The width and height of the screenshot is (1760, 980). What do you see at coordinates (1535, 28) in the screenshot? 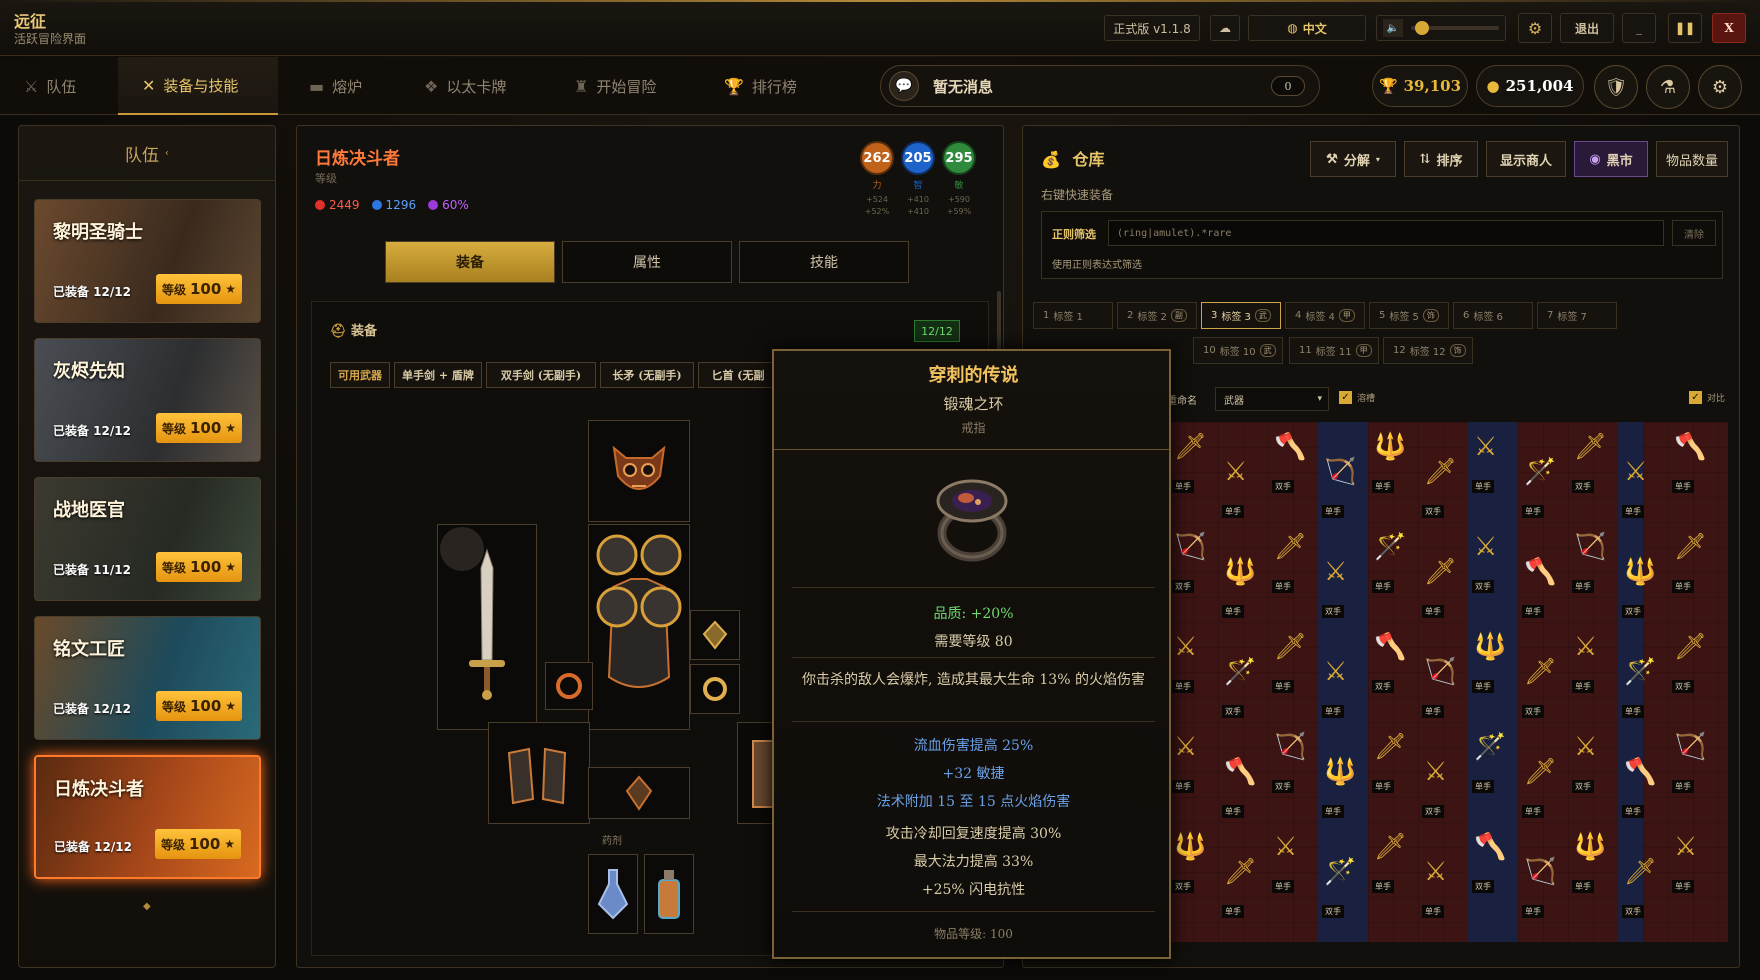
I see `settings-gear-icon: ⚙` at bounding box center [1535, 28].